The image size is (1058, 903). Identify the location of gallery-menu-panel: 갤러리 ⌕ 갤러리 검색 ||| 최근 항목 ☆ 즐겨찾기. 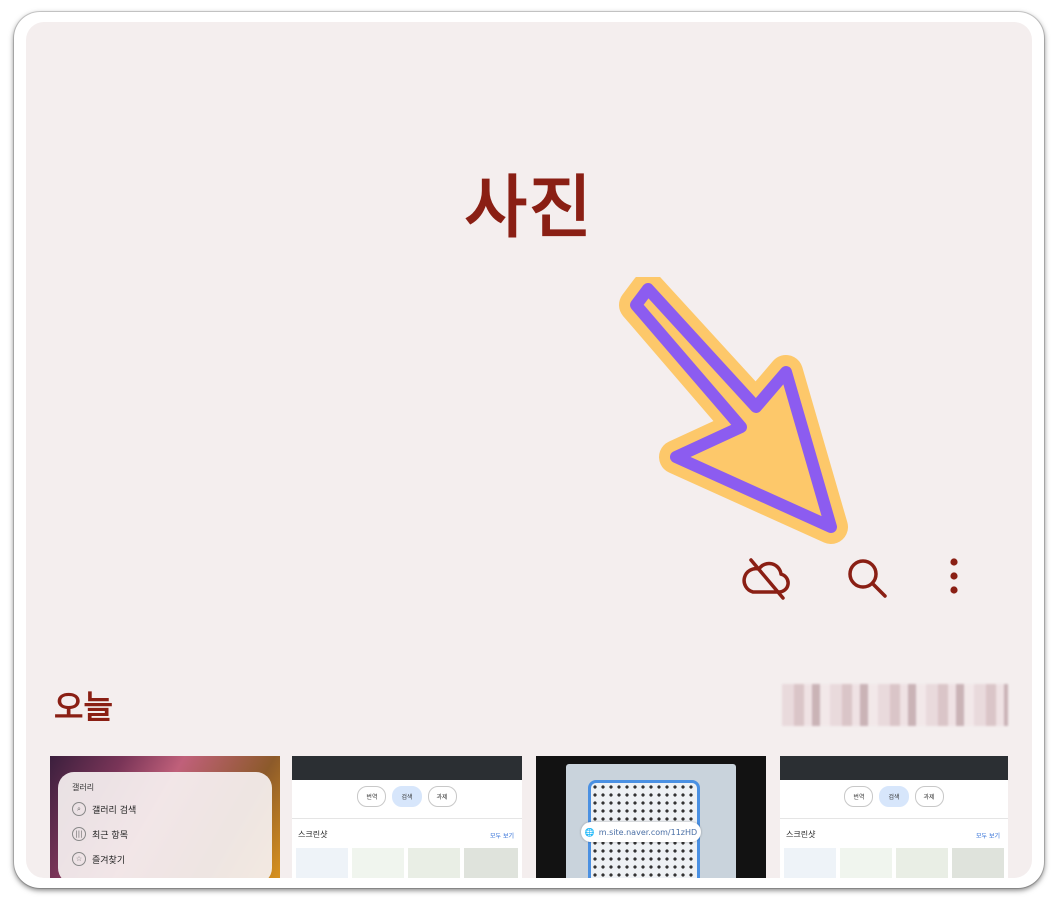
(165, 825).